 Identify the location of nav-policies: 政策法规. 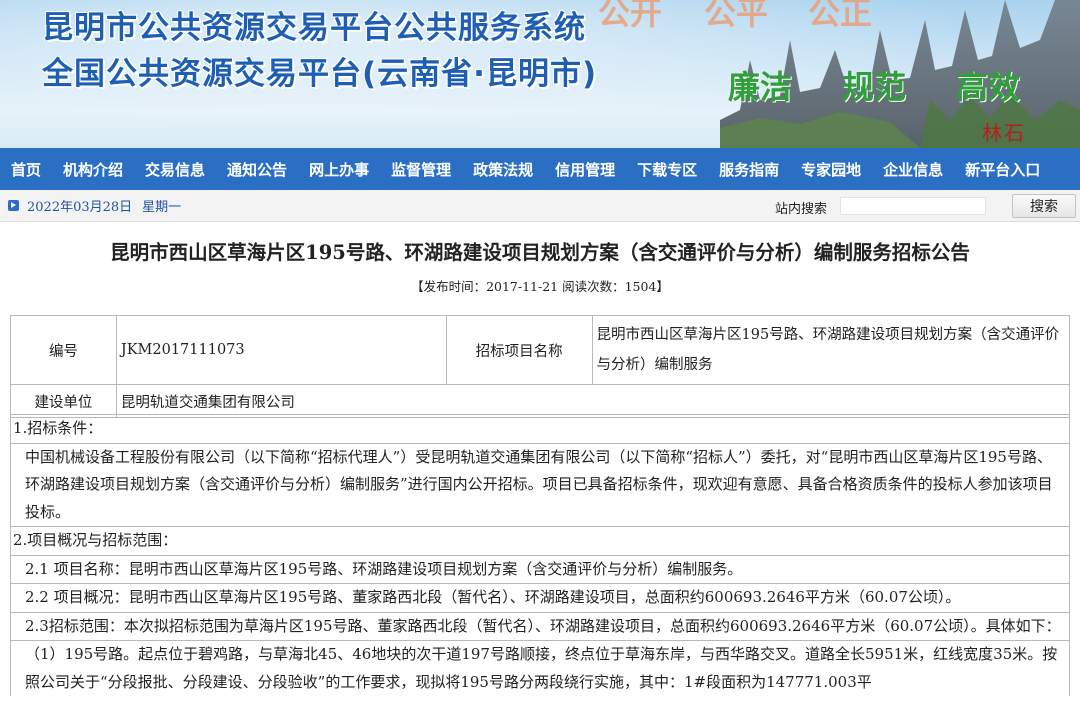
(503, 169).